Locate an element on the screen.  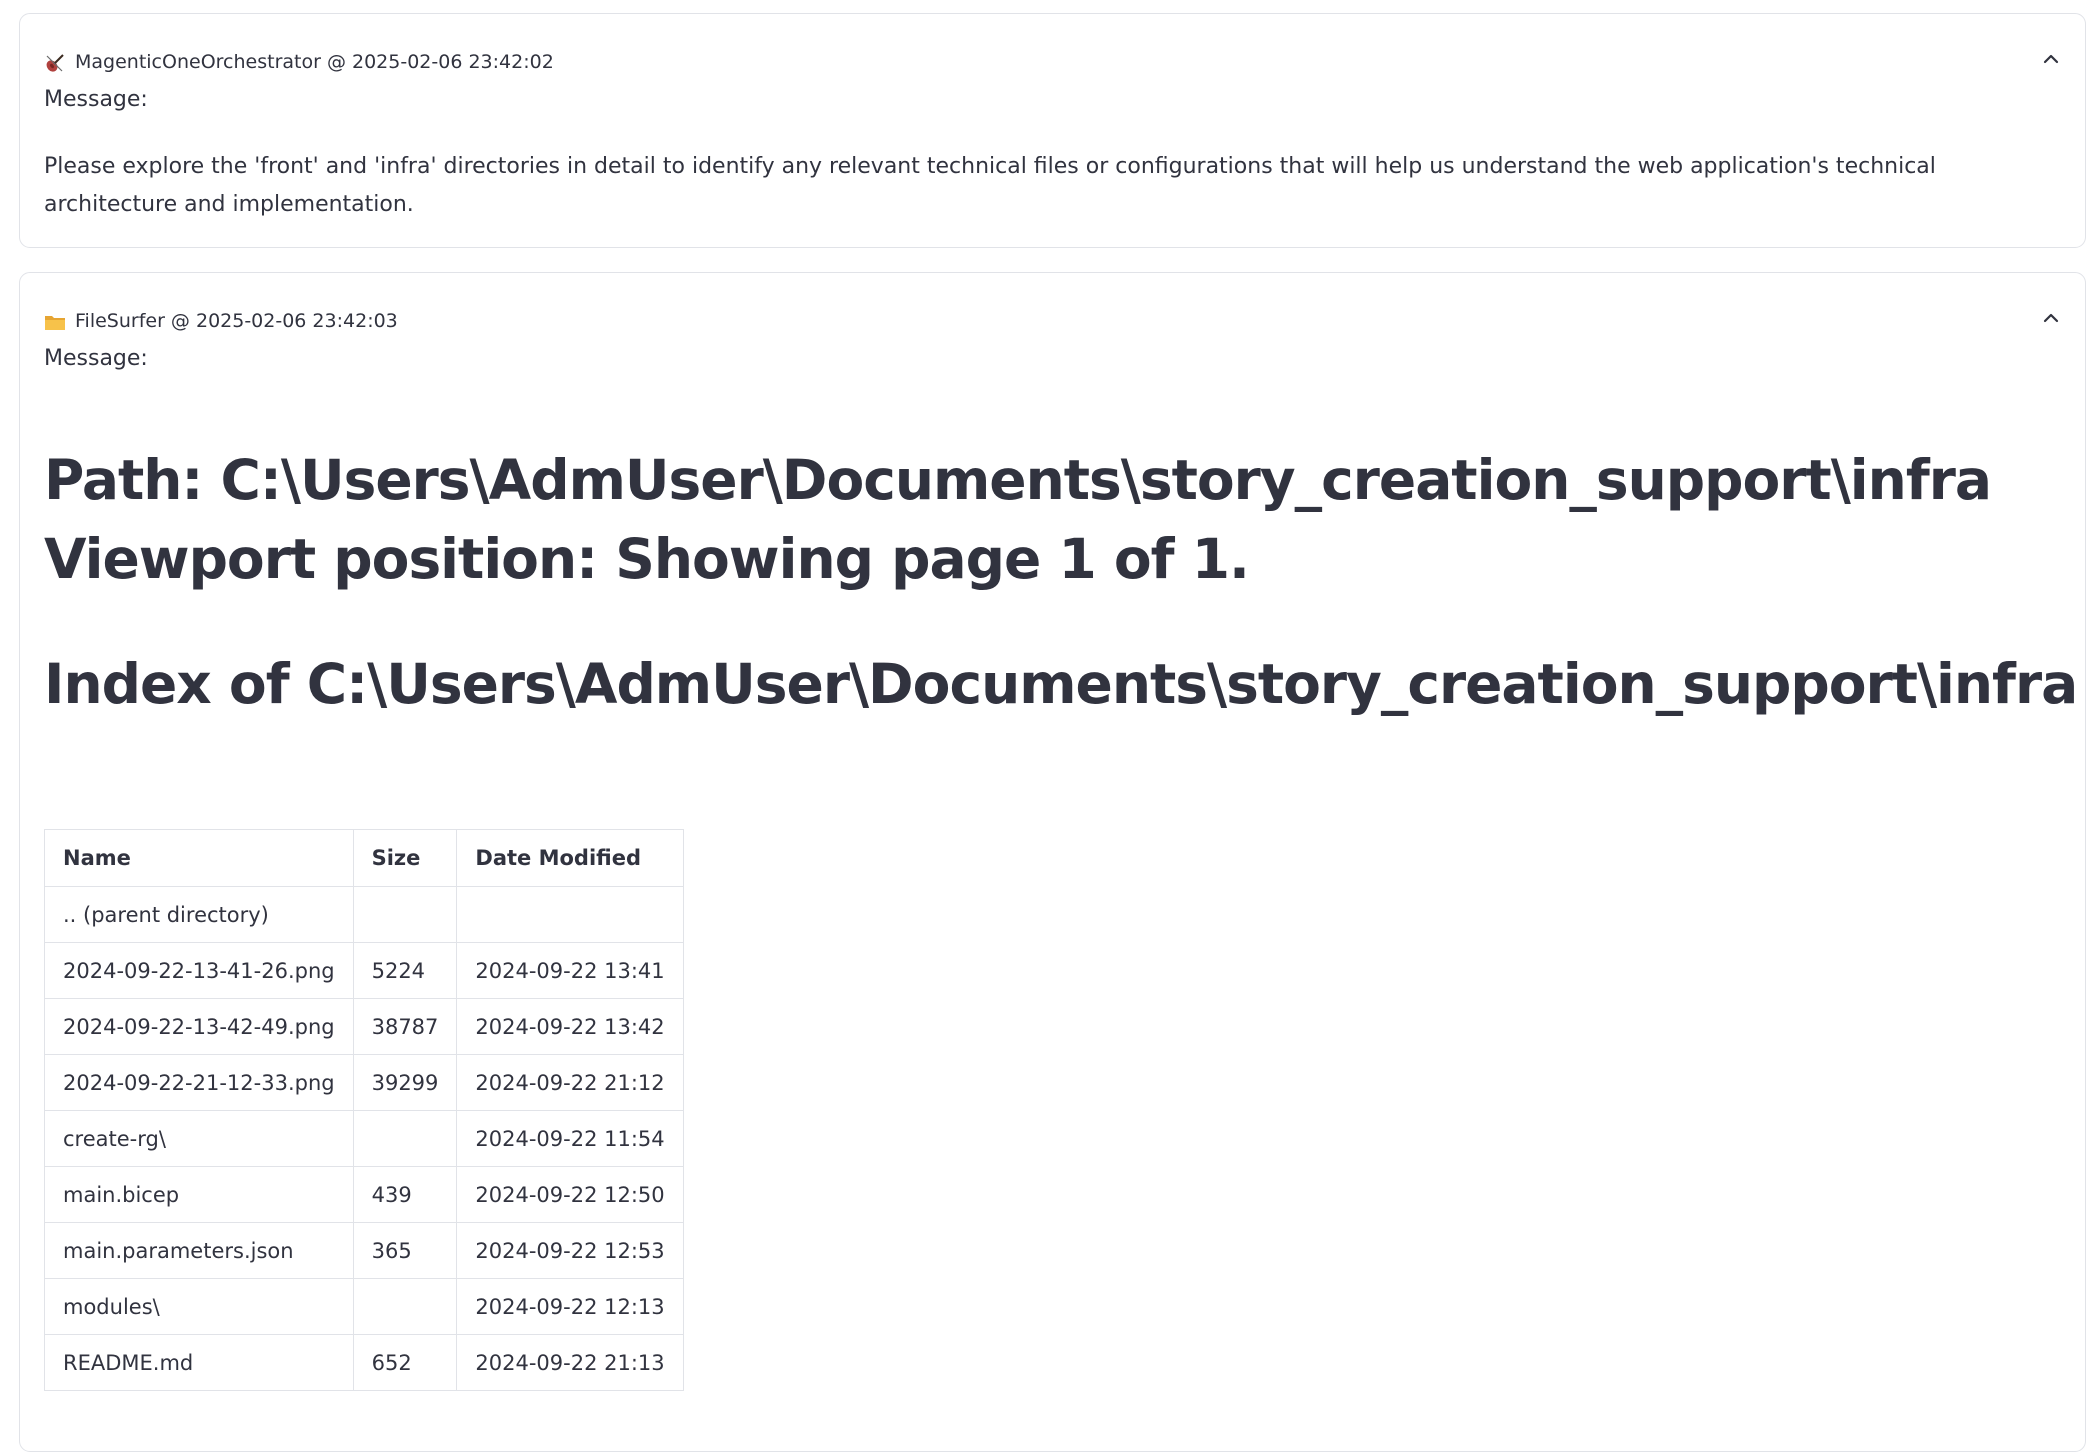
table-row: .. (parent directory) is located at coordinates (364, 914).